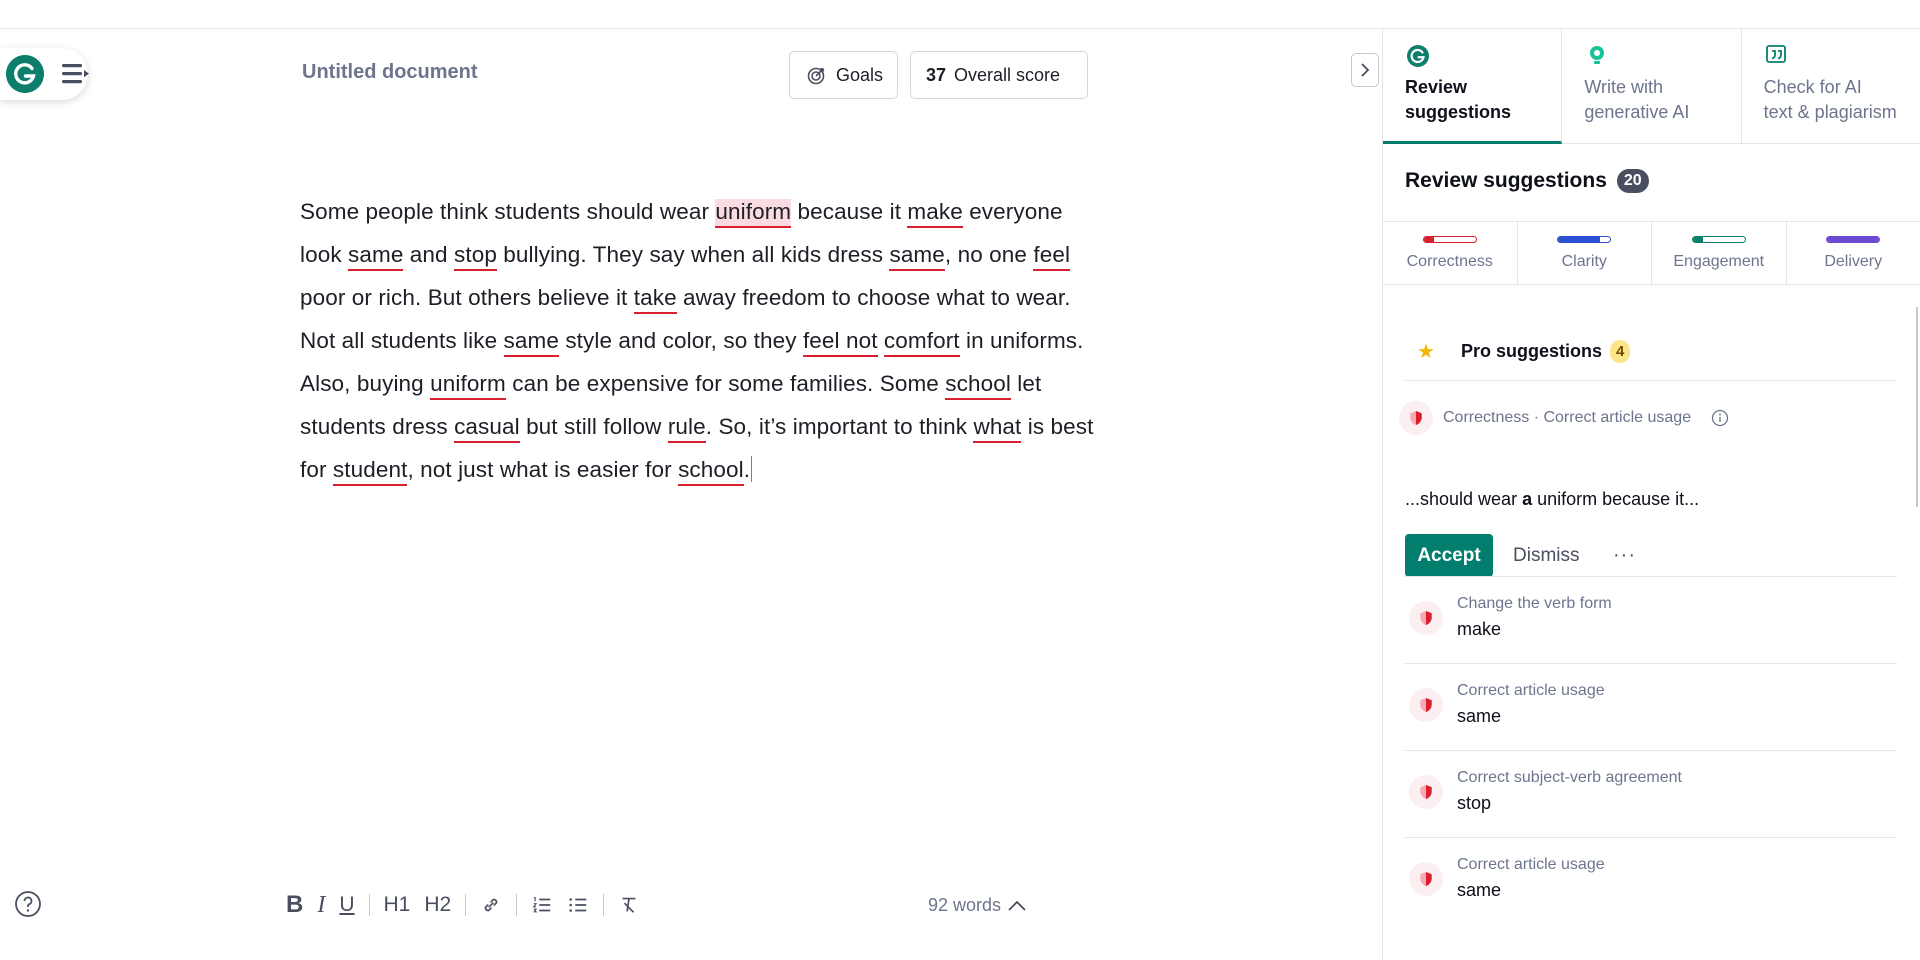 The width and height of the screenshot is (1920, 960). What do you see at coordinates (1917, 407) in the screenshot?
I see `panel-scrollbar` at bounding box center [1917, 407].